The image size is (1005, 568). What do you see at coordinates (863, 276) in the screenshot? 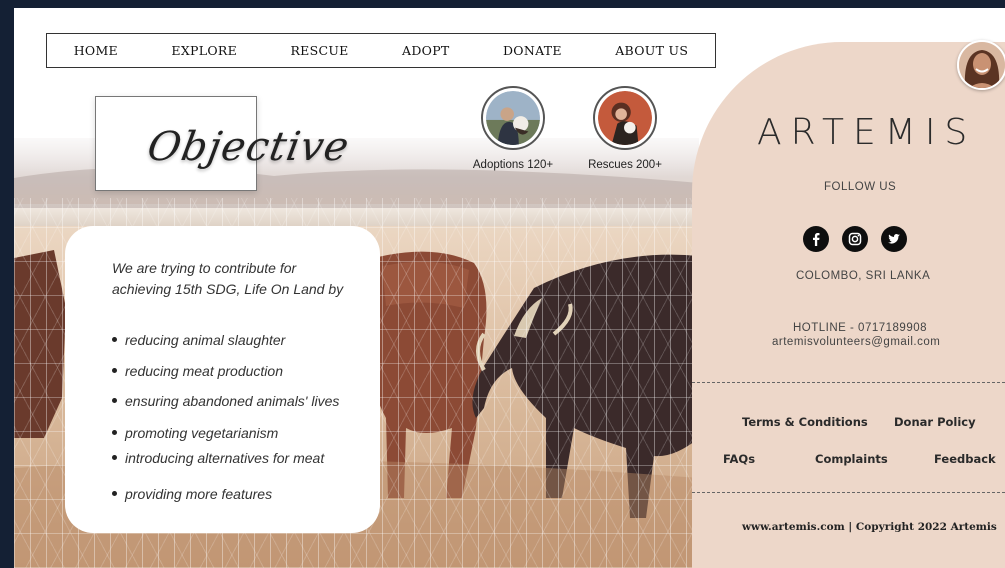
I see `location-text: COLOMBO, SRI LANKA` at bounding box center [863, 276].